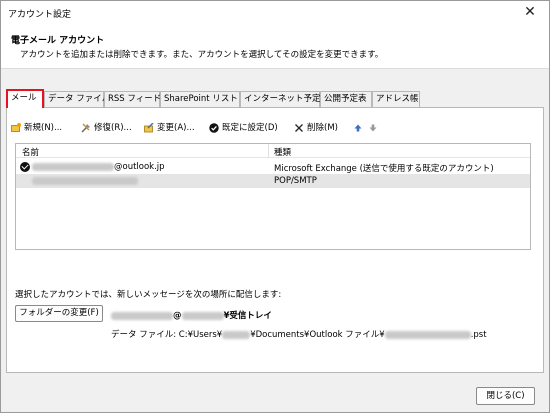  Describe the element at coordinates (530, 12) in the screenshot. I see `close-icon: ✕` at that location.